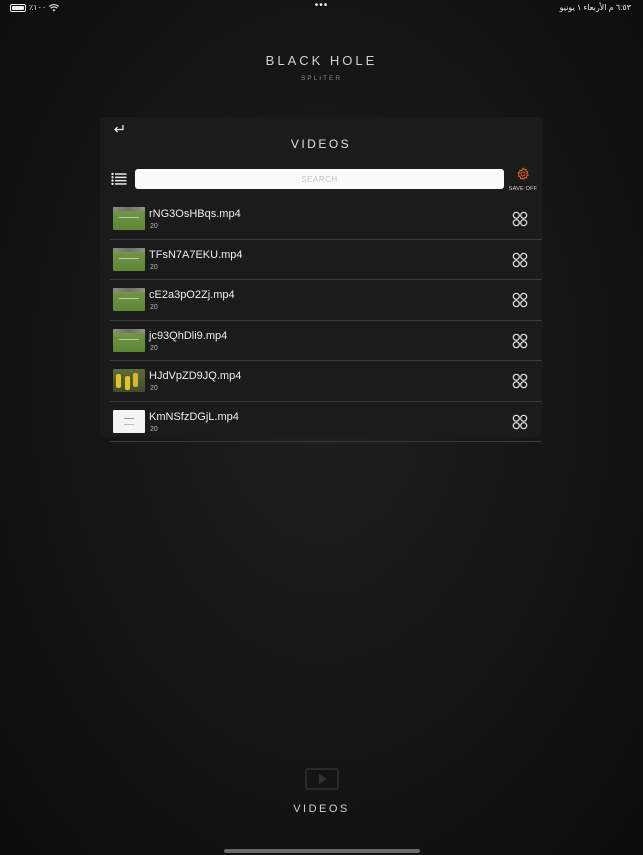  Describe the element at coordinates (195, 376) in the screenshot. I see `video-filename: HJdVpZD9JQ.mp4` at that location.